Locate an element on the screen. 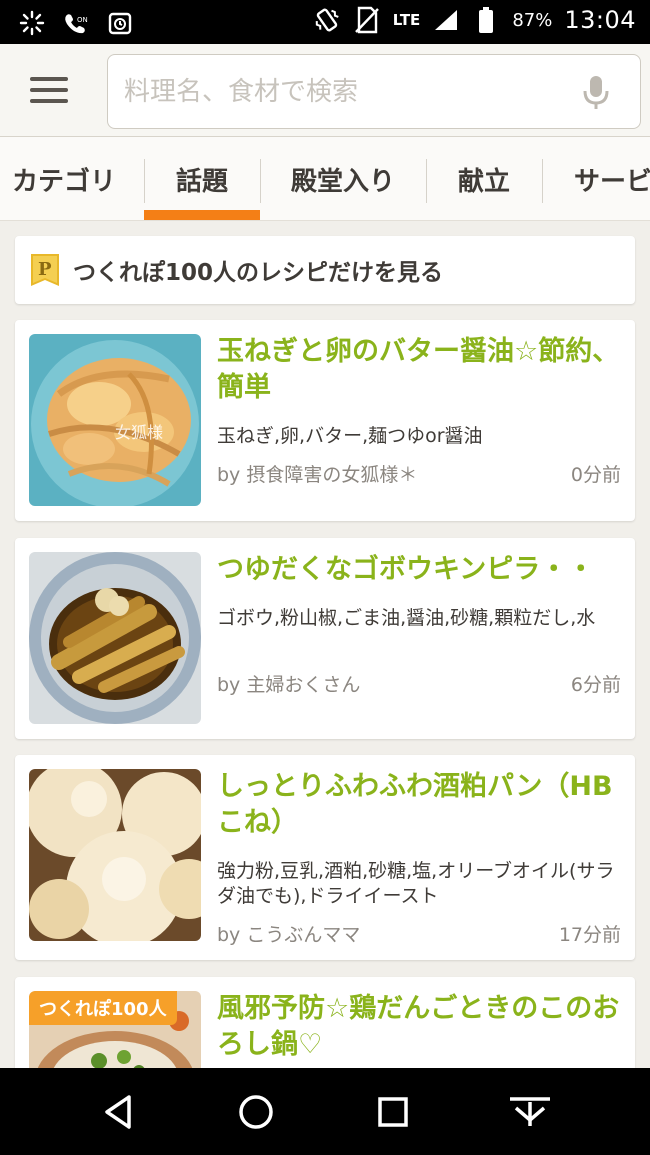  svg-text: P is located at coordinates (45, 269).